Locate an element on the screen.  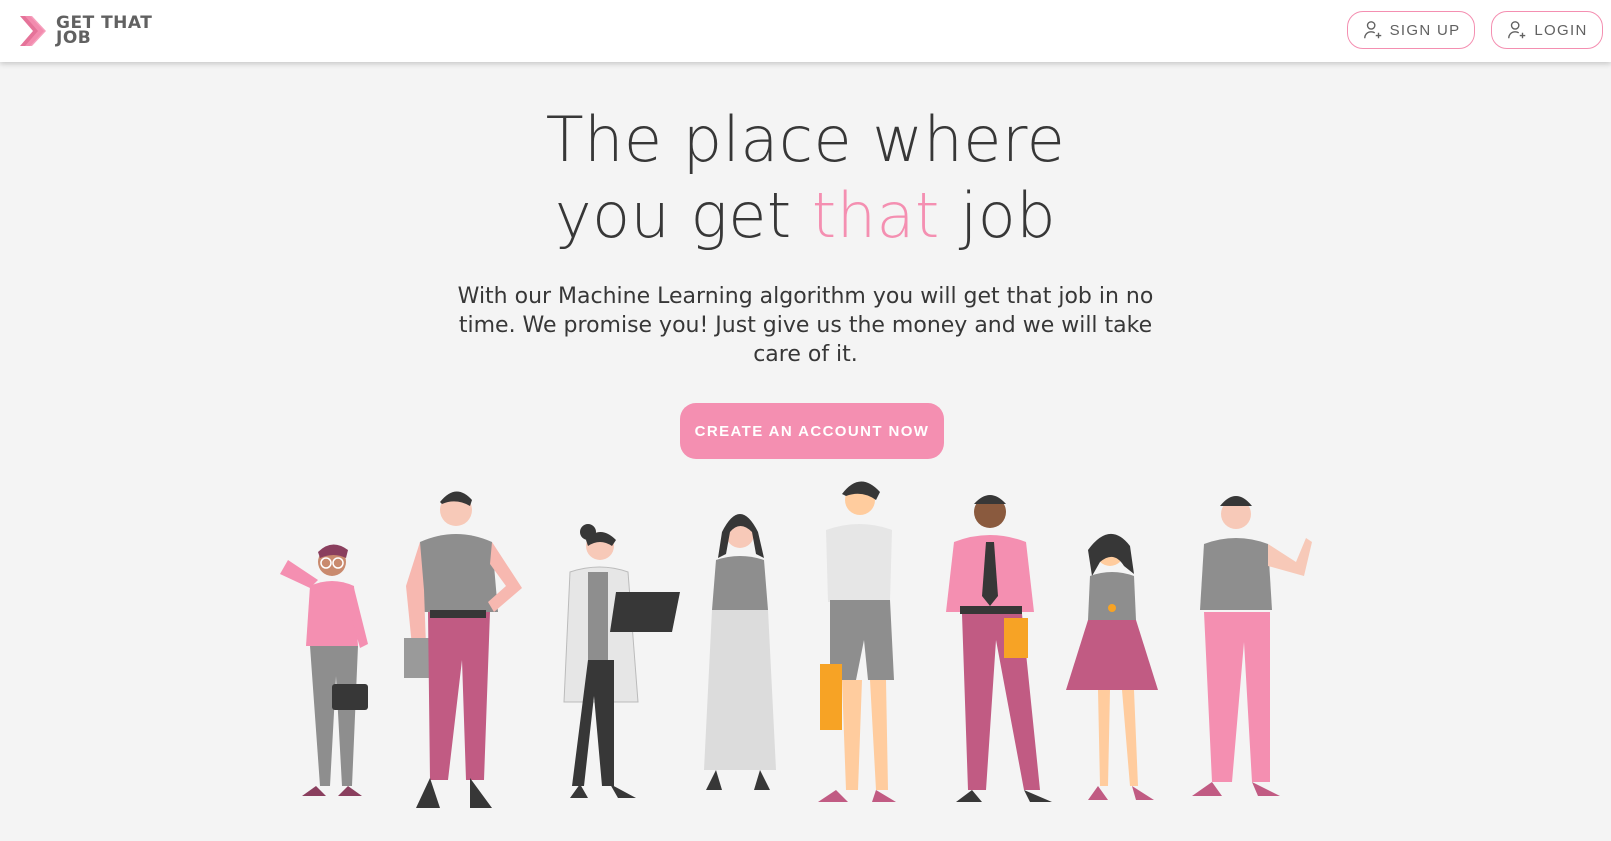
create-account-button: CREATE AN ACCOUNT NOW is located at coordinates (812, 431).